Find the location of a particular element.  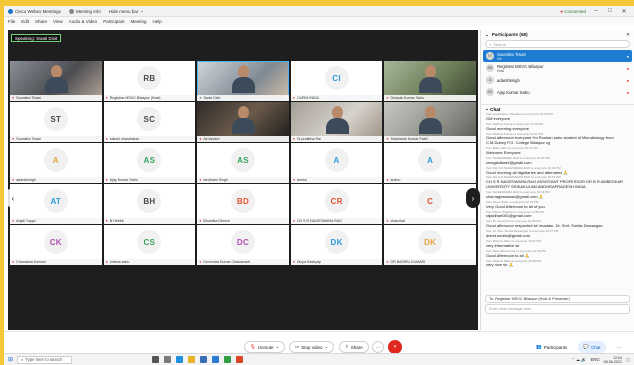

participant-tile: ● Soumitra Tiwari is located at coordinates (56, 81).